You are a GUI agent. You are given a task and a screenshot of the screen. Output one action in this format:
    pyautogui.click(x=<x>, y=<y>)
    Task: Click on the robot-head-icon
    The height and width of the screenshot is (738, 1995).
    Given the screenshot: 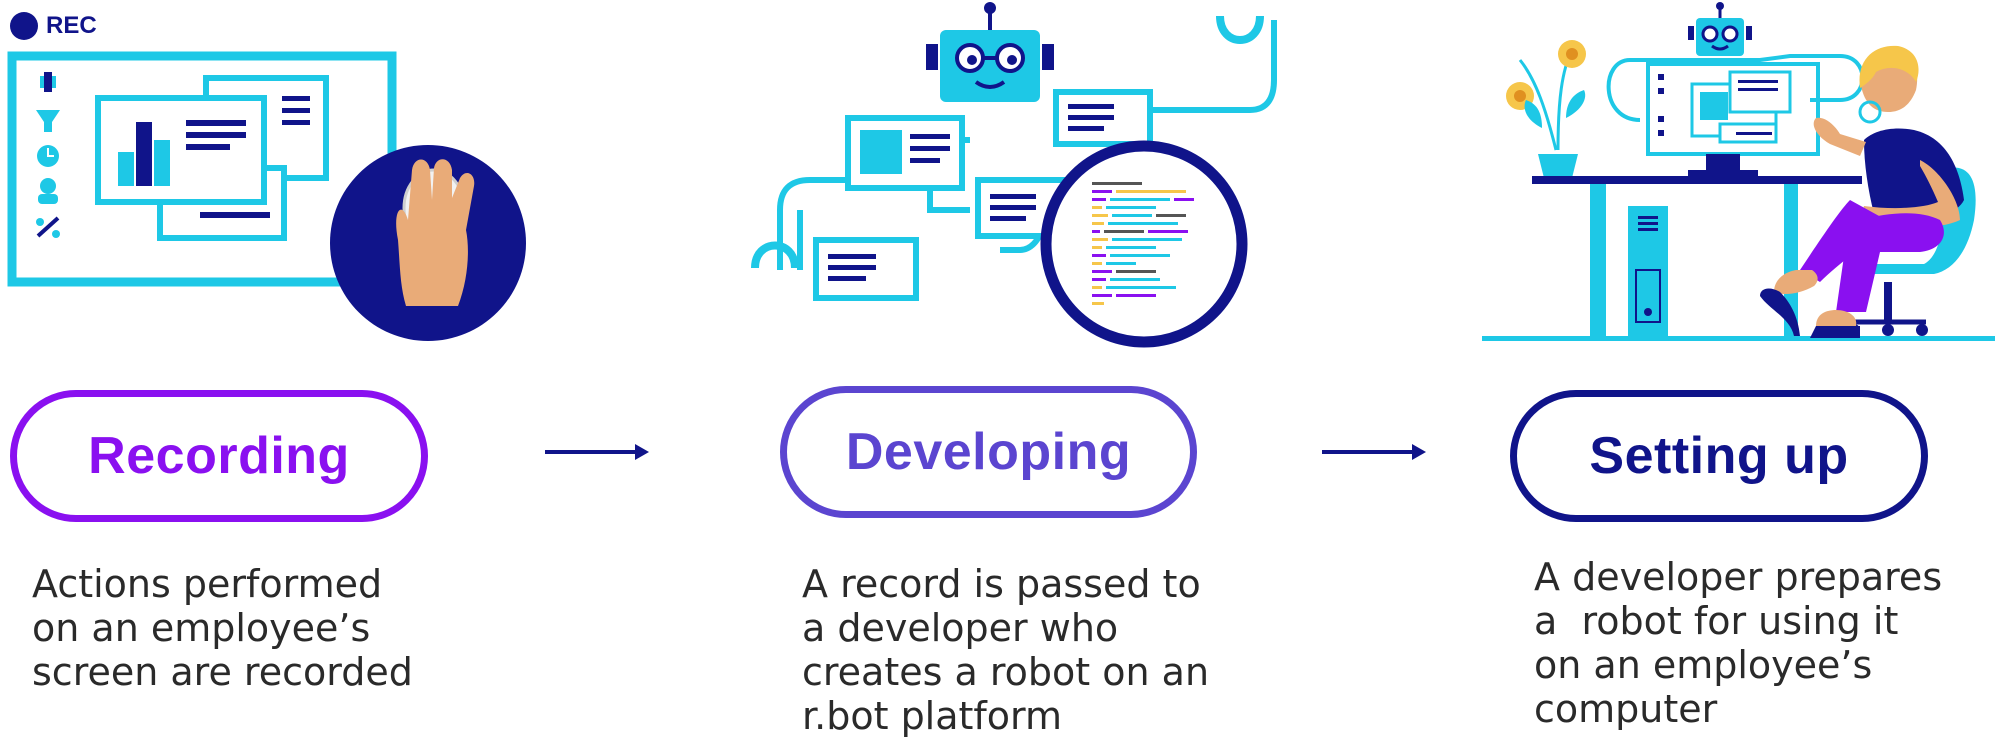 What is the action you would take?
    pyautogui.click(x=990, y=52)
    